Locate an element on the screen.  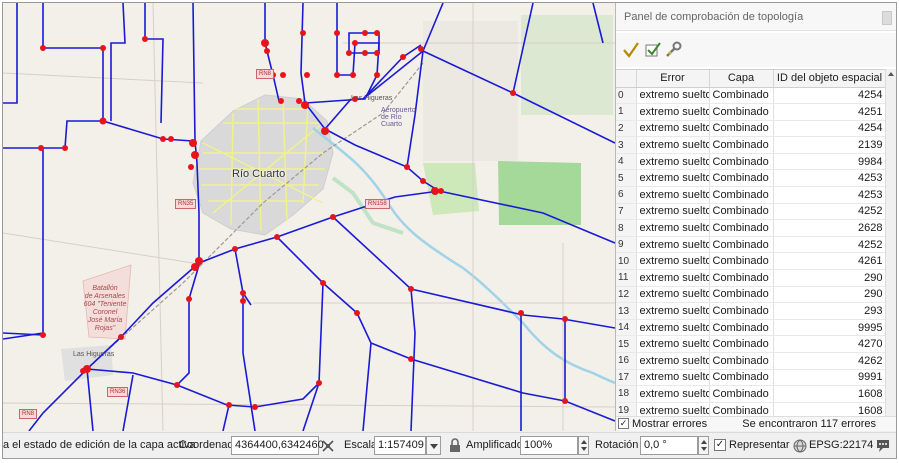
show-errors-label: Mostrar errores is located at coordinates (670, 424).